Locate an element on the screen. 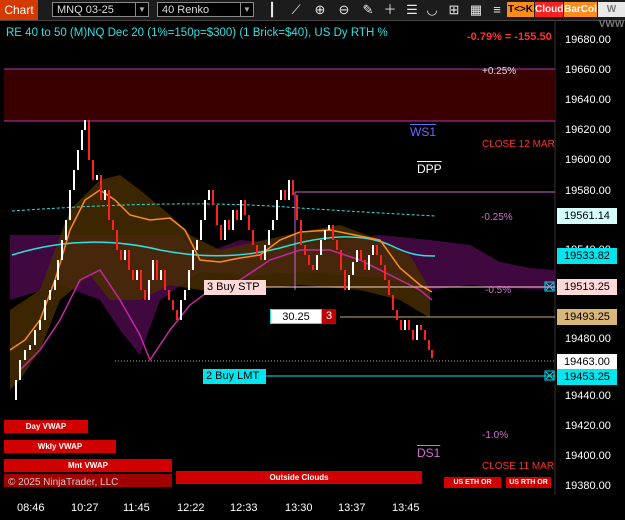 The image size is (625, 520). time-tick: 10:27 is located at coordinates (85, 508).